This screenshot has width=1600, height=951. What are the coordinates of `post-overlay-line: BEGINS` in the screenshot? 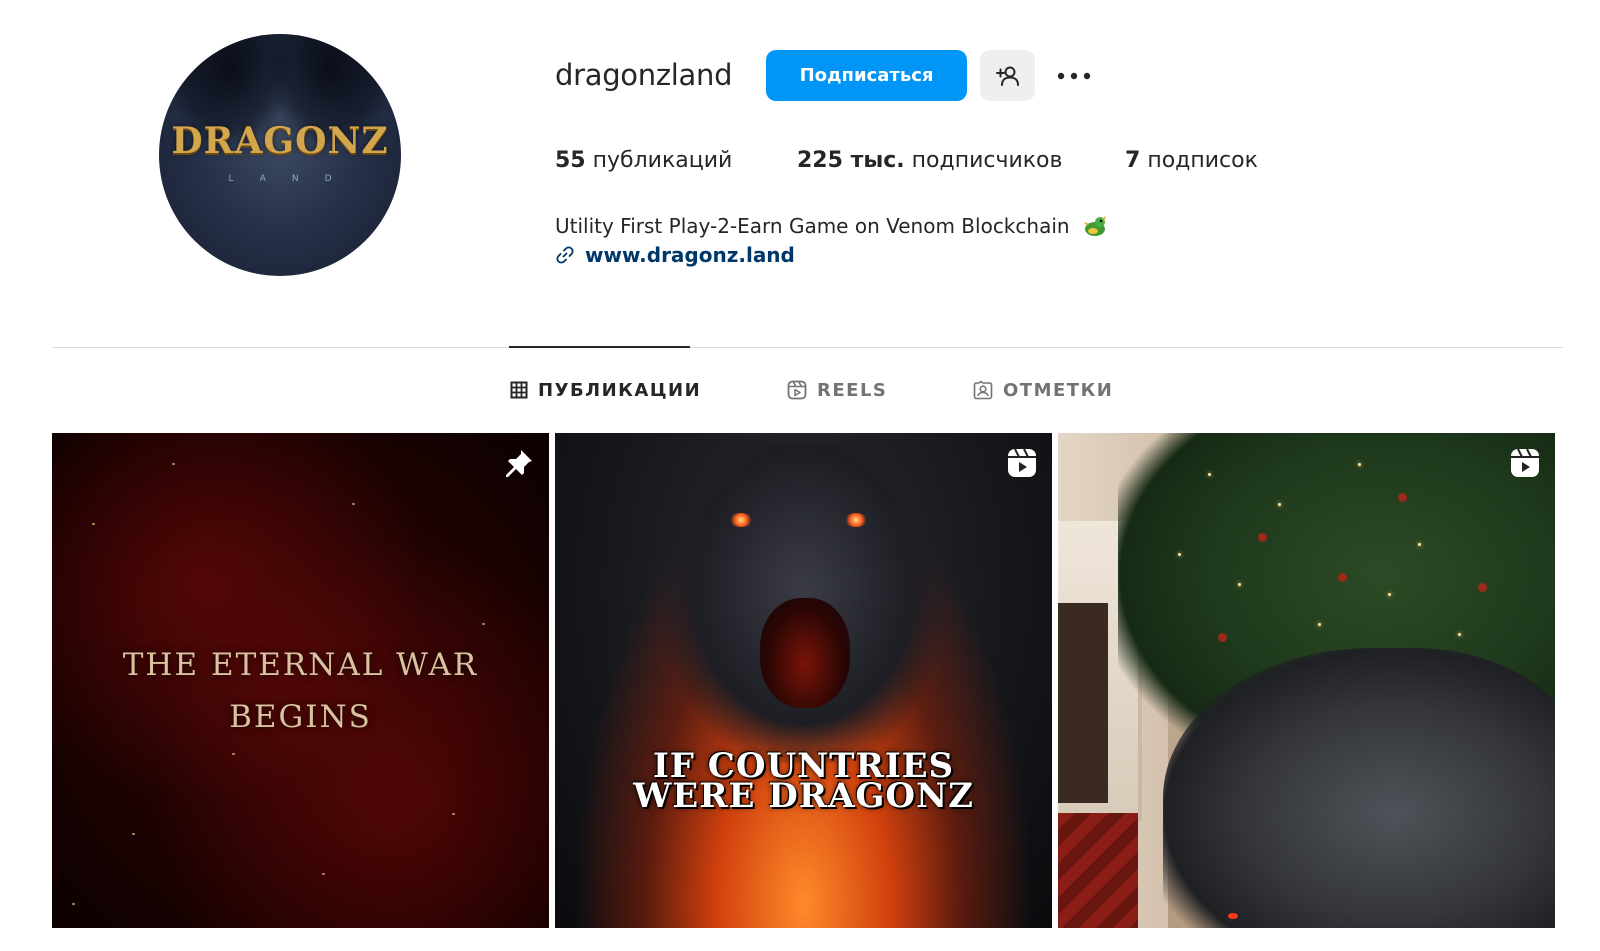 It's located at (300, 717).